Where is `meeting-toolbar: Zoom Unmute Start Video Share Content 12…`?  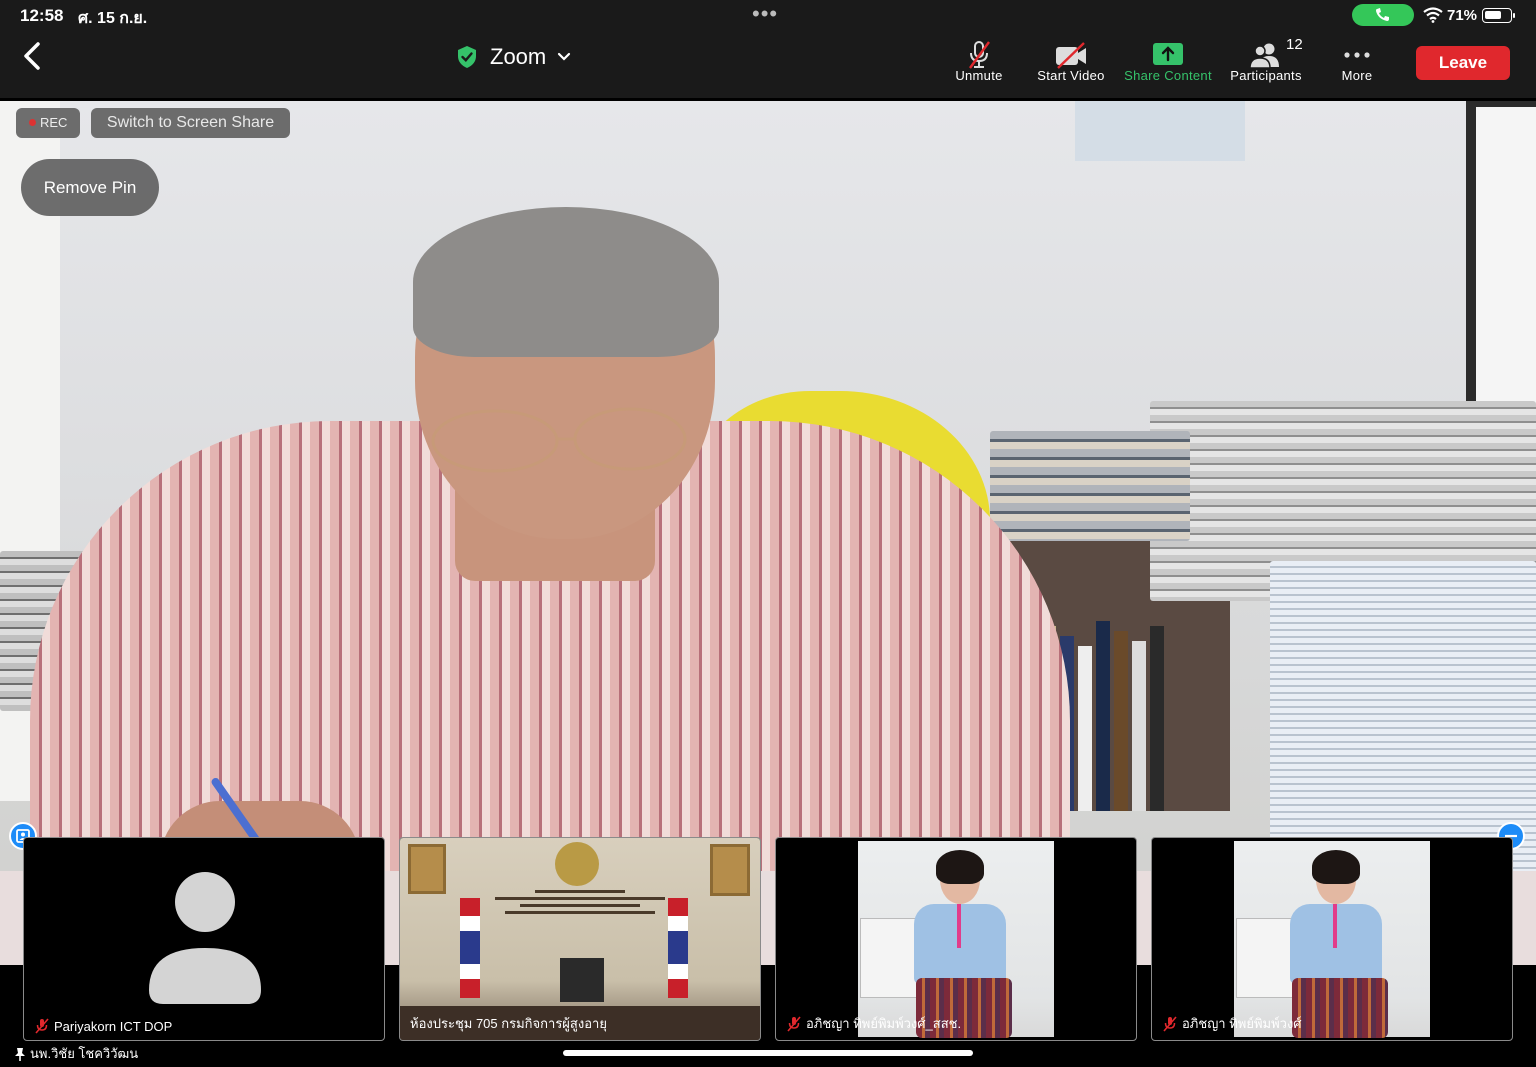 meeting-toolbar: Zoom Unmute Start Video Share Content 12… is located at coordinates (768, 65).